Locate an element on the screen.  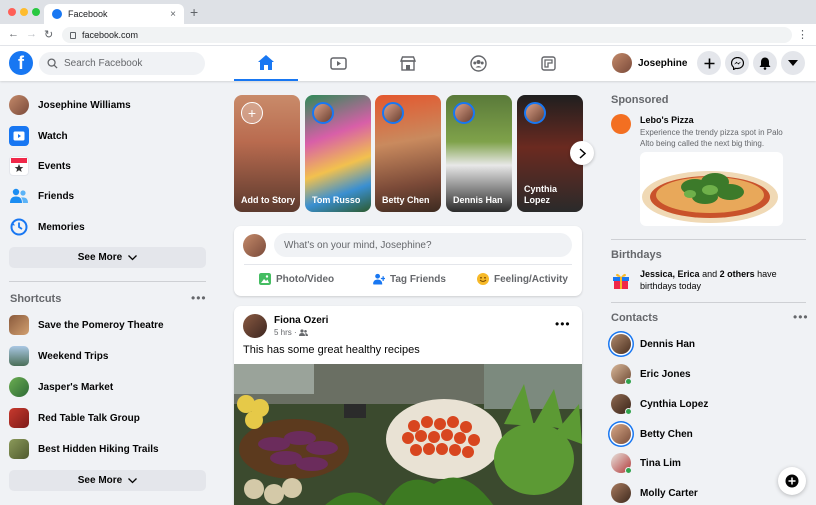
tab-groups is located at coordinates (478, 63).